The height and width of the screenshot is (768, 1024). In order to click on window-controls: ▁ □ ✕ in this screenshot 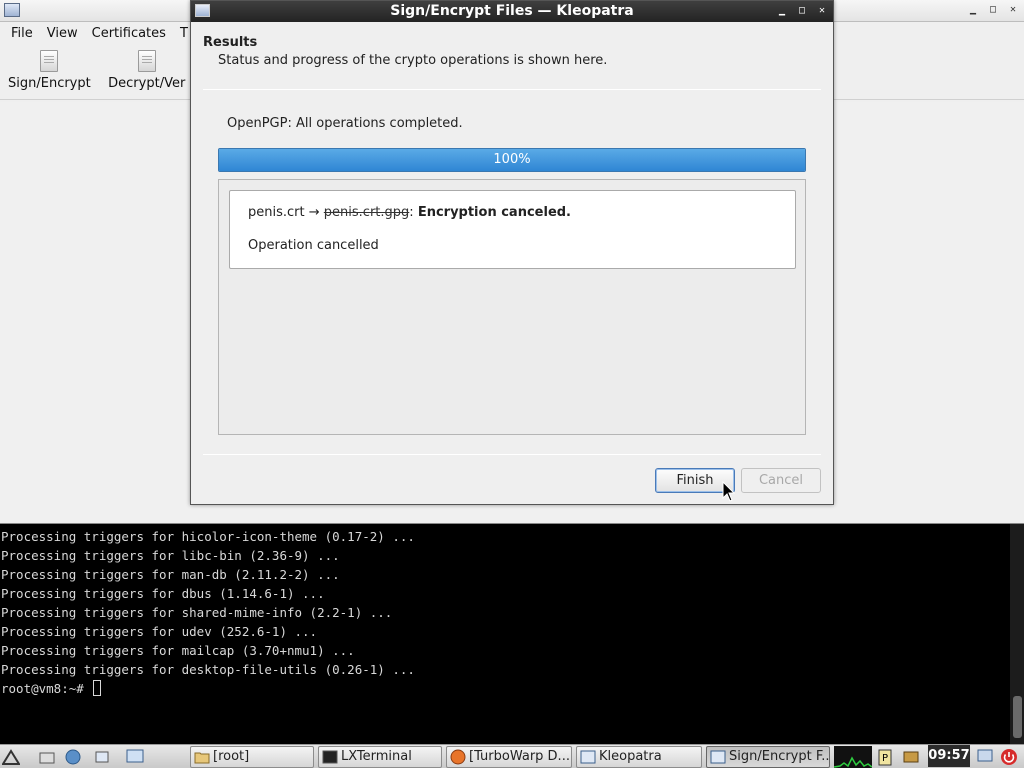, I will do `click(993, 10)`.